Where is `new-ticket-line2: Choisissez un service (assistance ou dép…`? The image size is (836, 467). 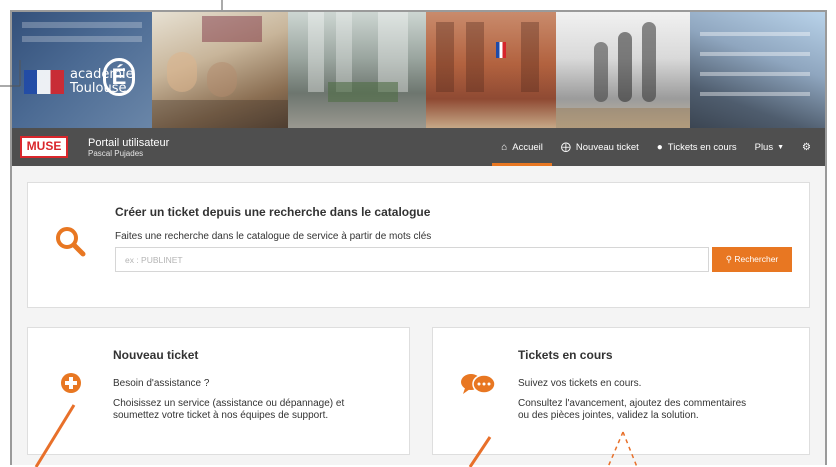 new-ticket-line2: Choisissez un service (assistance ou dép… is located at coordinates (229, 403).